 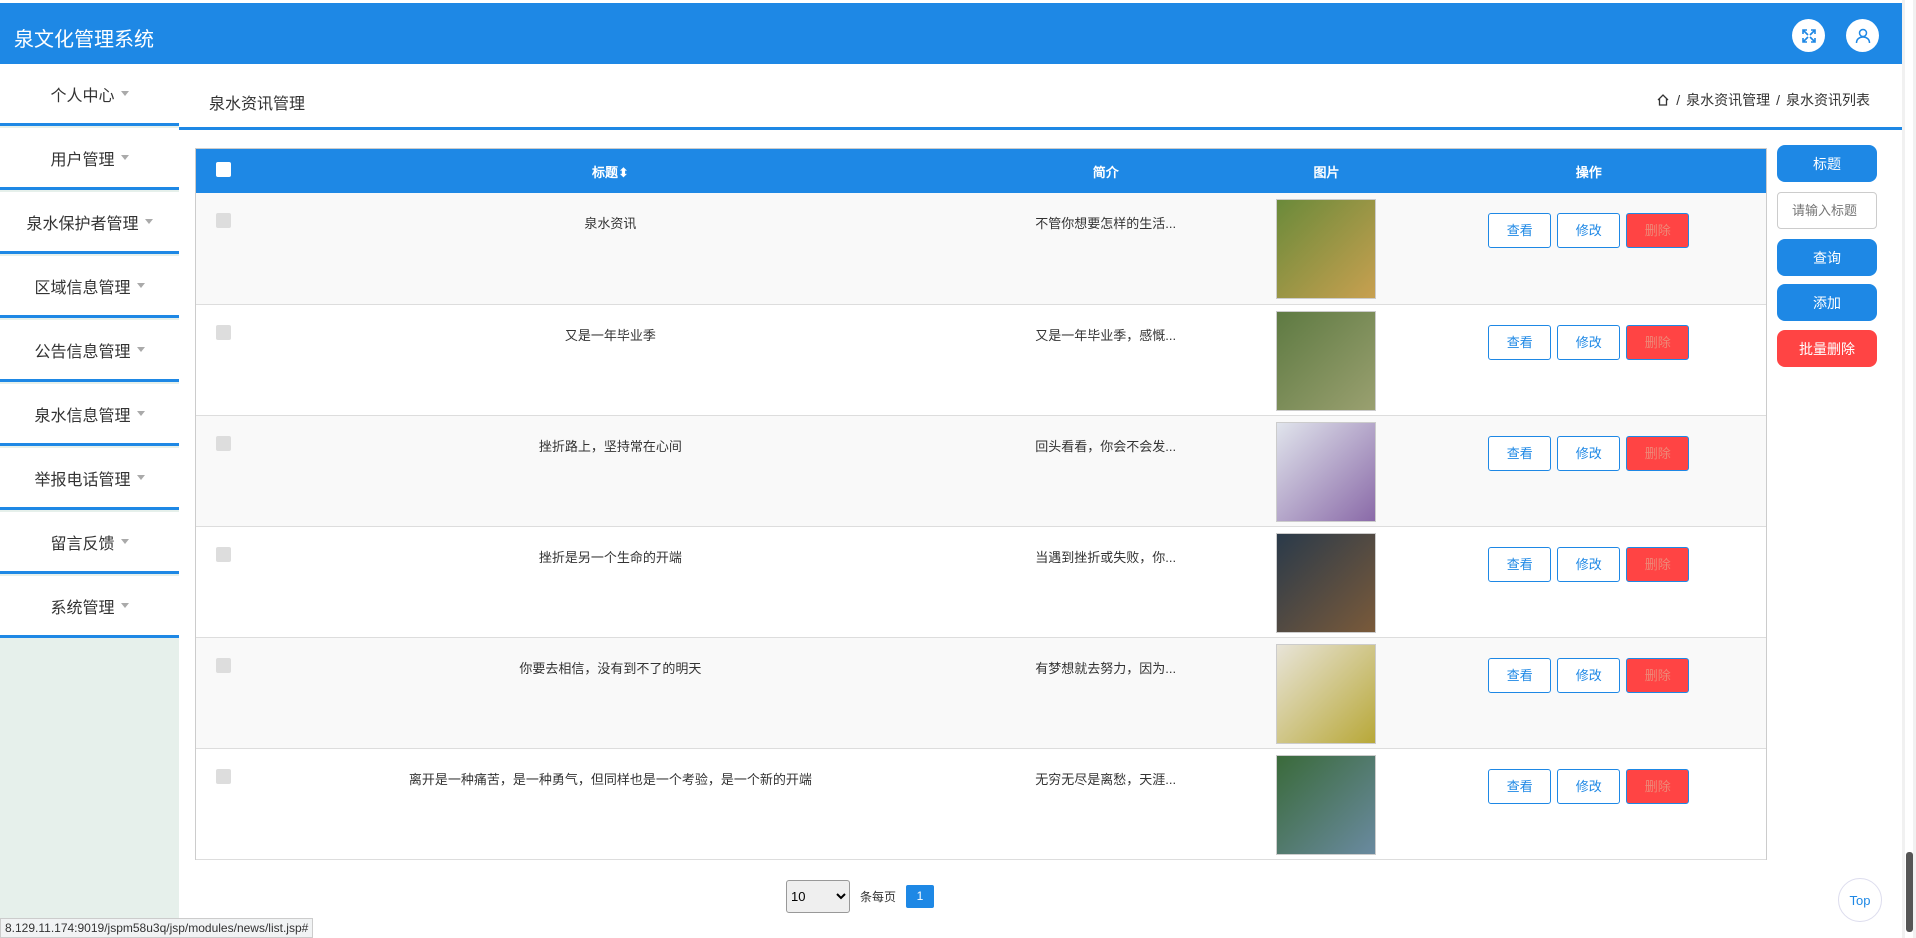 I want to click on per-page-label: 条每页, so click(x=878, y=897).